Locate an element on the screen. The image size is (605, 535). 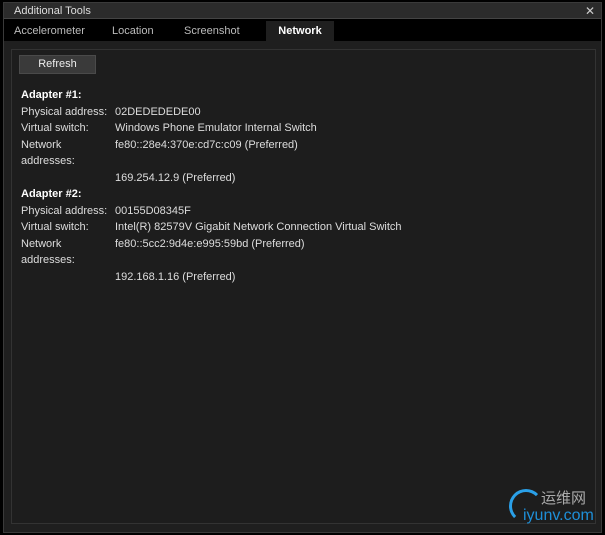
physical-address-value: 00155D08345F is located at coordinates (153, 210).